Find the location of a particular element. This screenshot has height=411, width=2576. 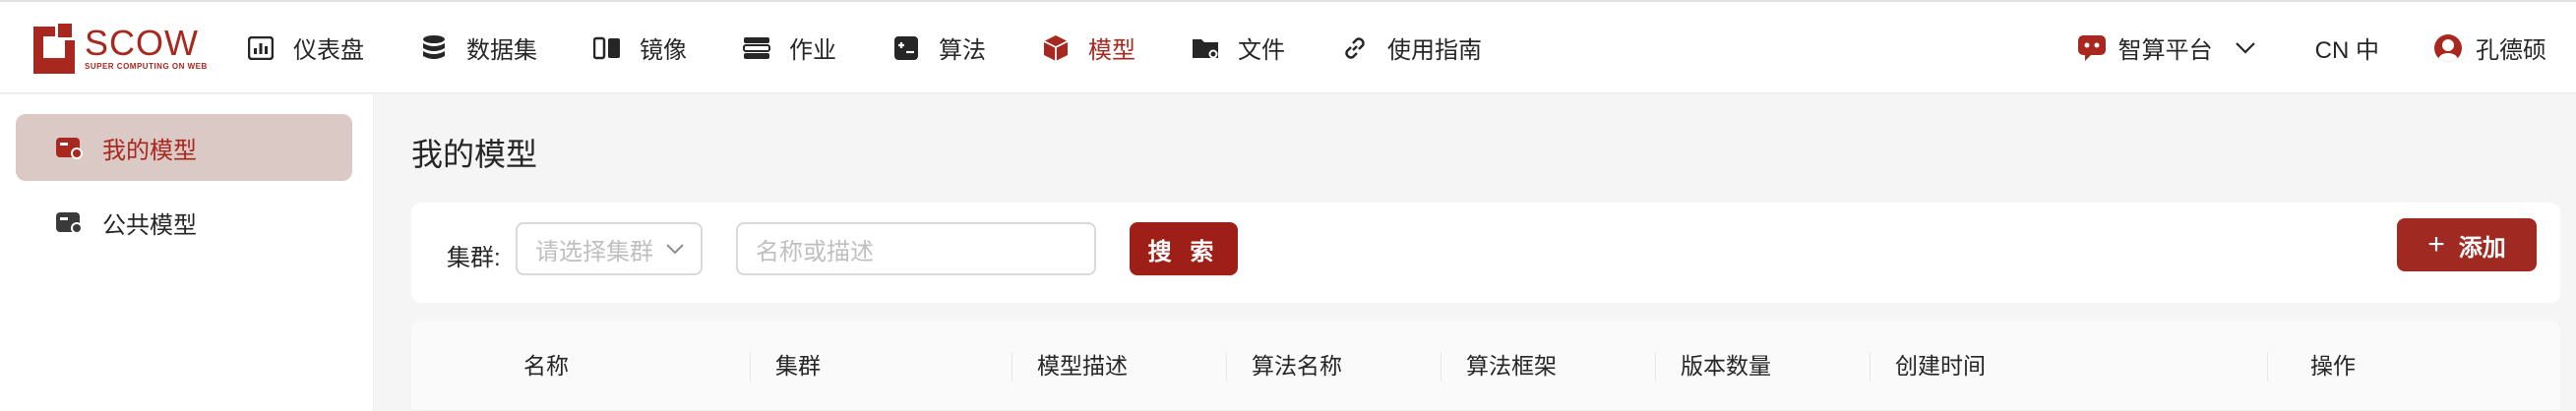

nav-label: 镜像 is located at coordinates (663, 50).